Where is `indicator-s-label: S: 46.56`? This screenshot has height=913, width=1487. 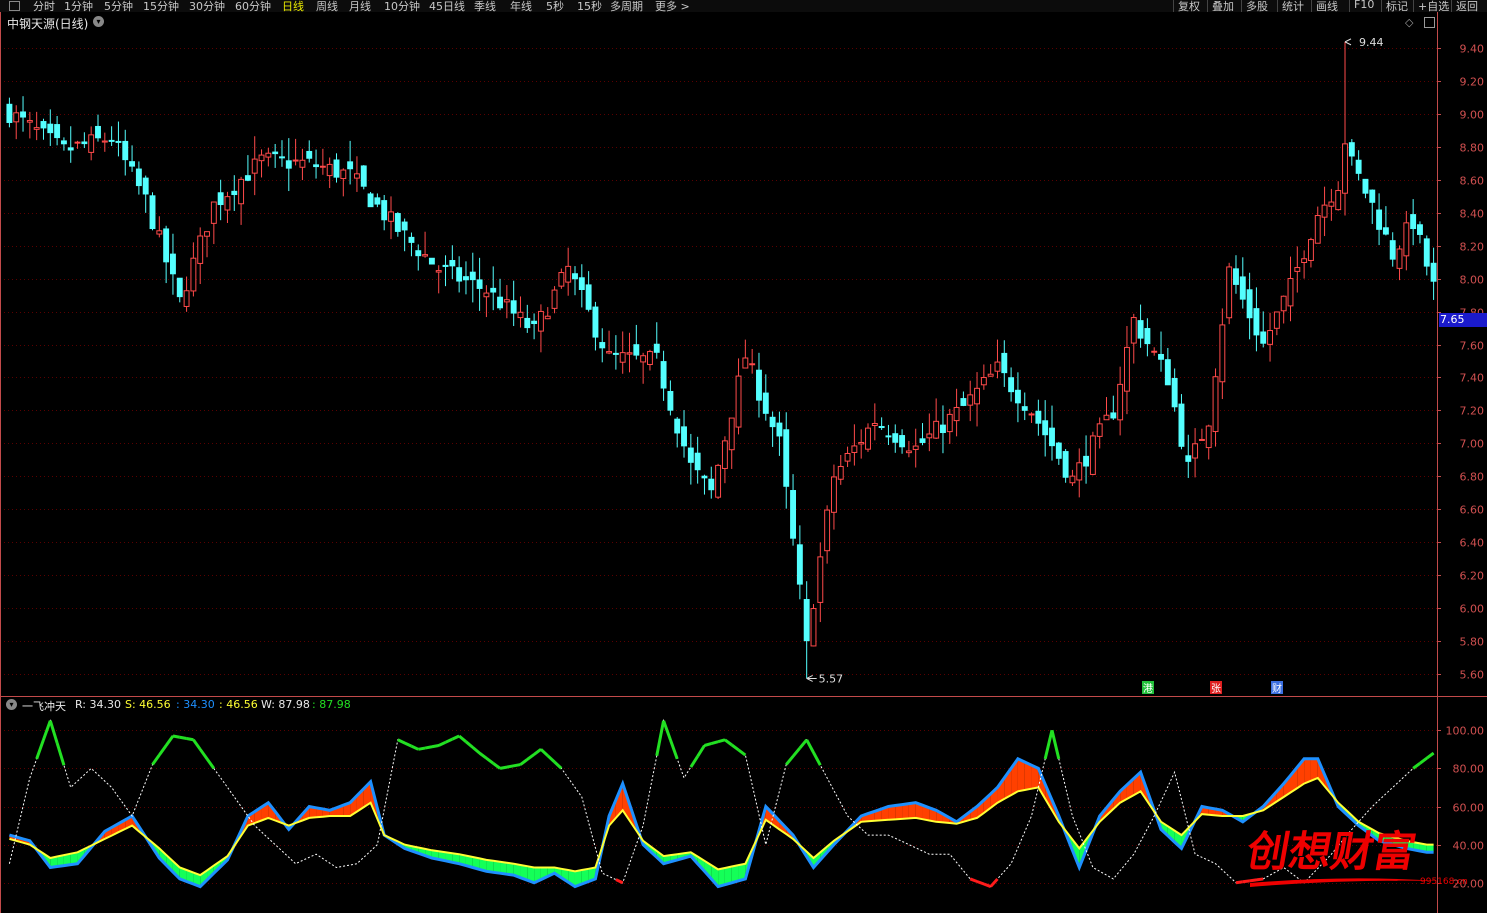
indicator-s-label: S: 46.56 is located at coordinates (148, 704).